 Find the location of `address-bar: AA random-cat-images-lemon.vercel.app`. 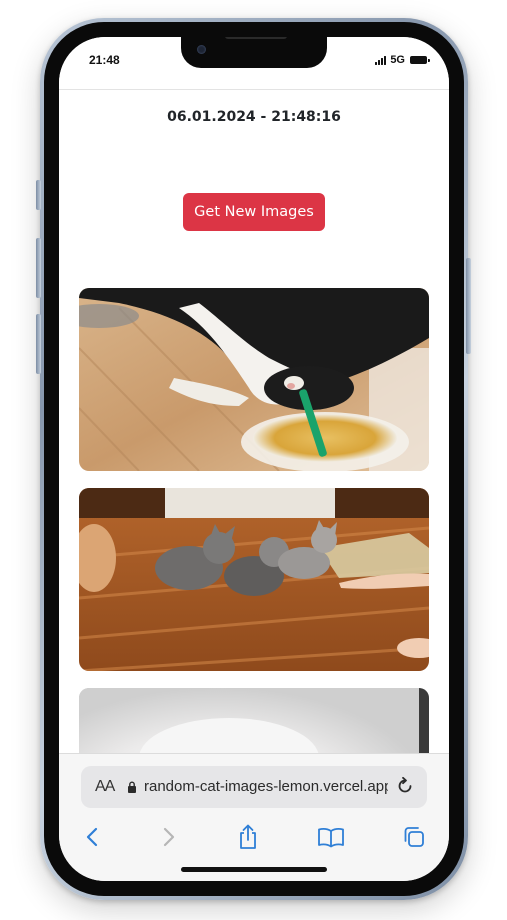

address-bar: AA random-cat-images-lemon.vercel.app is located at coordinates (254, 787).